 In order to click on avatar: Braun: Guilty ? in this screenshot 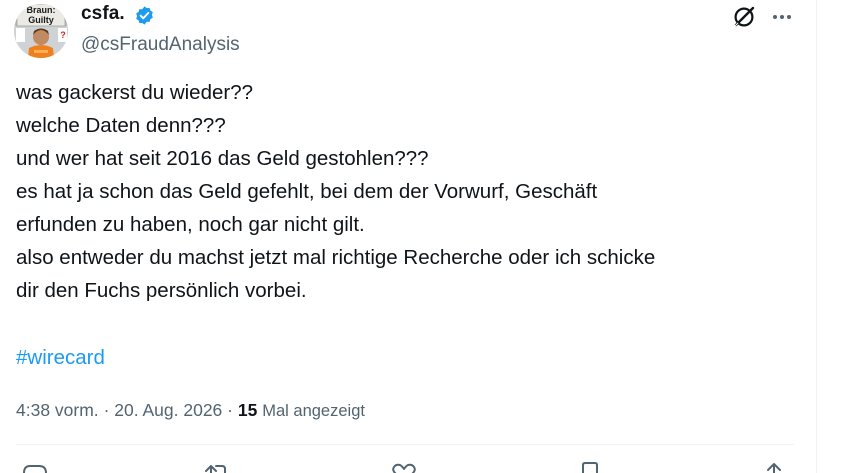, I will do `click(41, 31)`.